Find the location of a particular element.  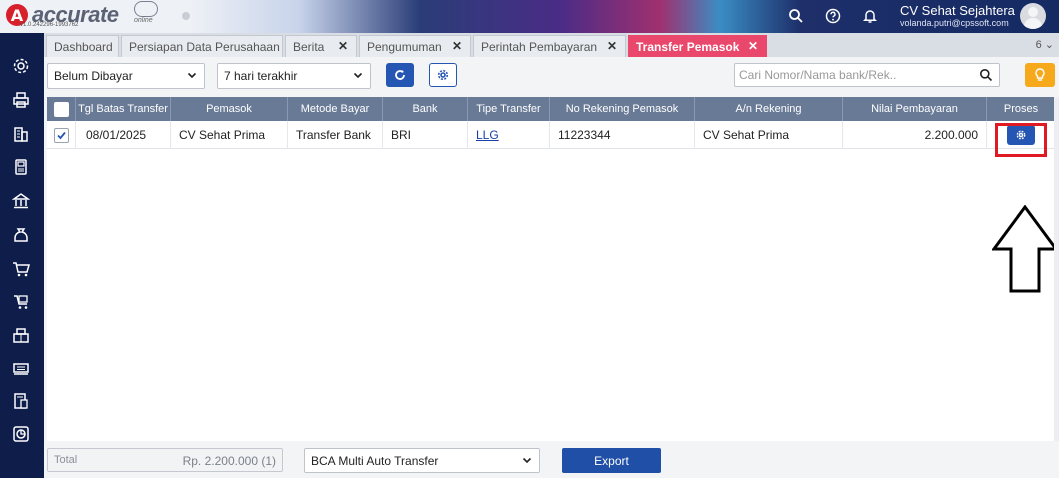

report-icon is located at coordinates (21, 401).